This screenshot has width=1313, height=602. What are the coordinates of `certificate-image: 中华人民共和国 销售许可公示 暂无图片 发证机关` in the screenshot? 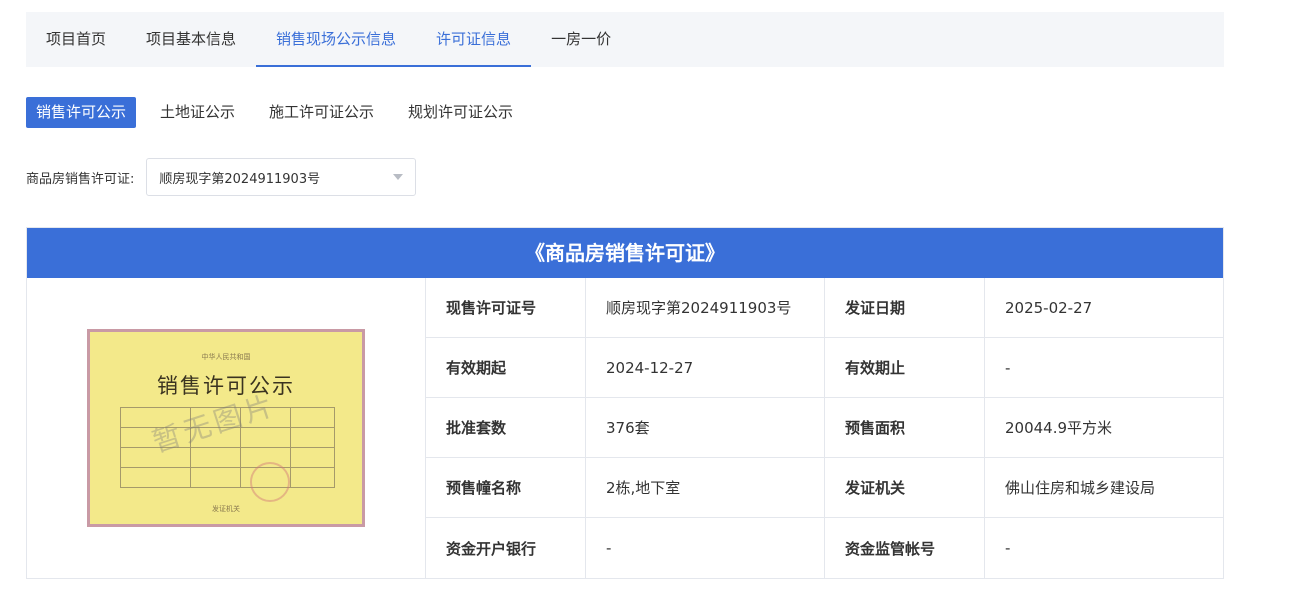 It's located at (226, 428).